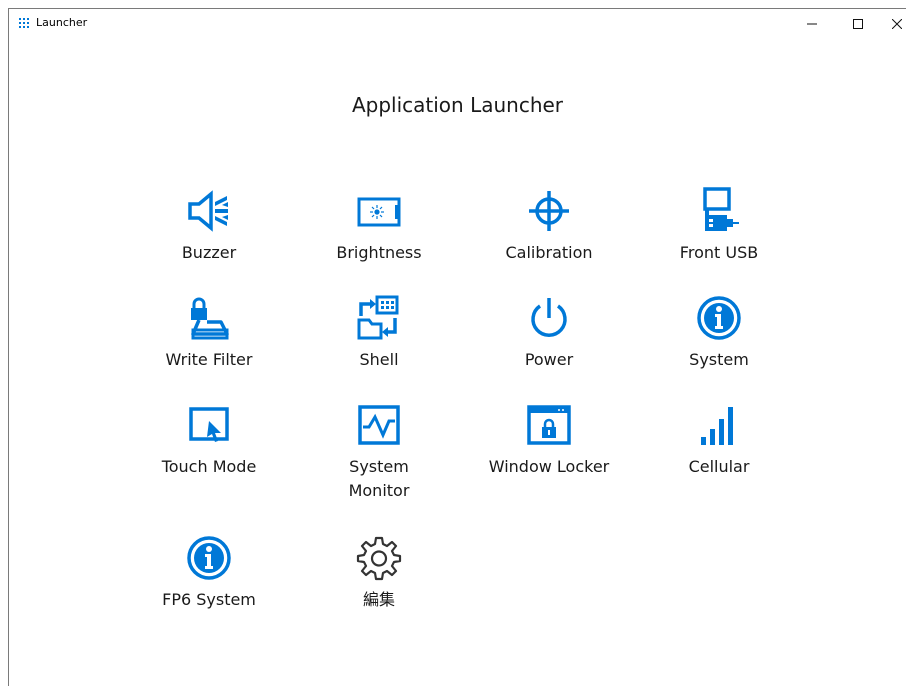  Describe the element at coordinates (379, 359) in the screenshot. I see `app-label: Shell` at that location.